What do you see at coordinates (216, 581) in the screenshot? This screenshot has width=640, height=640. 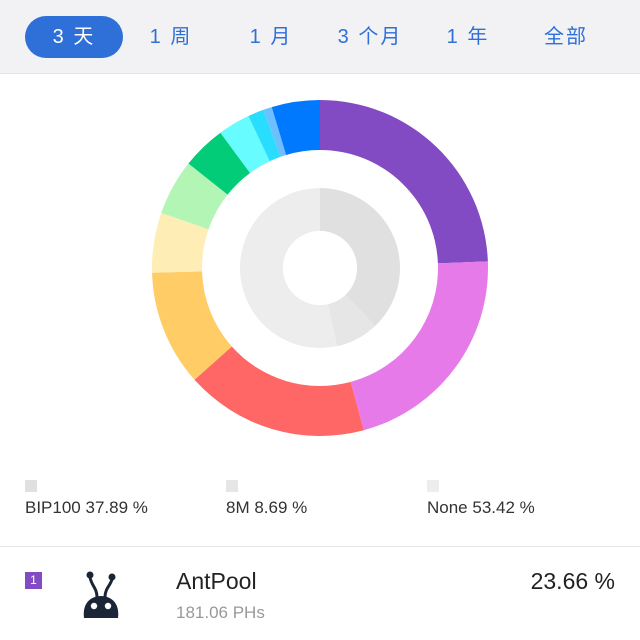 I see `pool-name: AntPool` at bounding box center [216, 581].